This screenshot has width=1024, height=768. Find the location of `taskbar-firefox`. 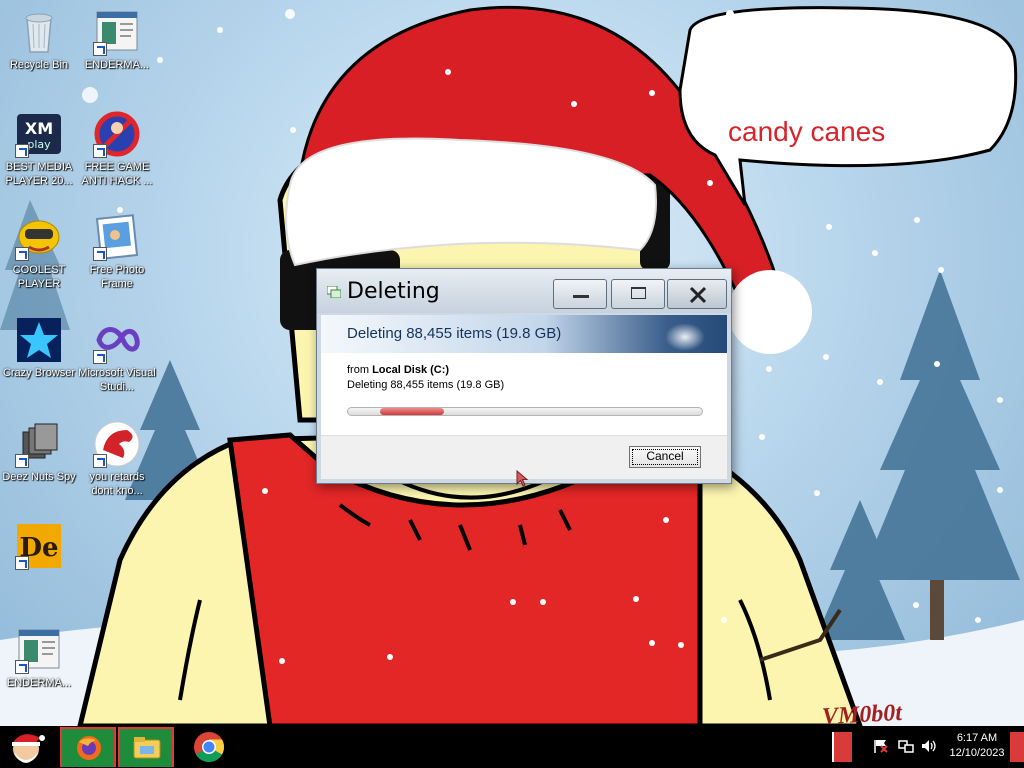

taskbar-firefox is located at coordinates (88, 747).